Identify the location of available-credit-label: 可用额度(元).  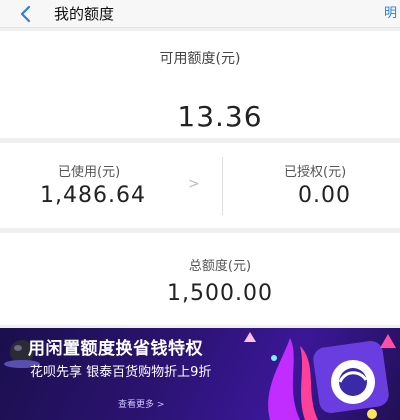
(200, 59).